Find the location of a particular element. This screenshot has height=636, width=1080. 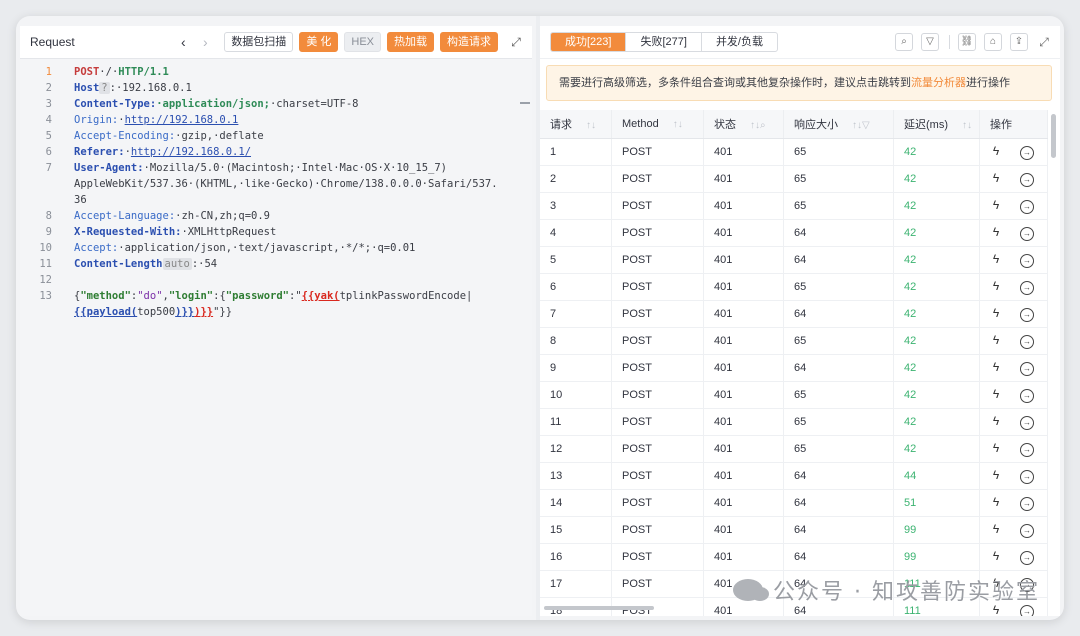

cell-request: 2 is located at coordinates (576, 179).